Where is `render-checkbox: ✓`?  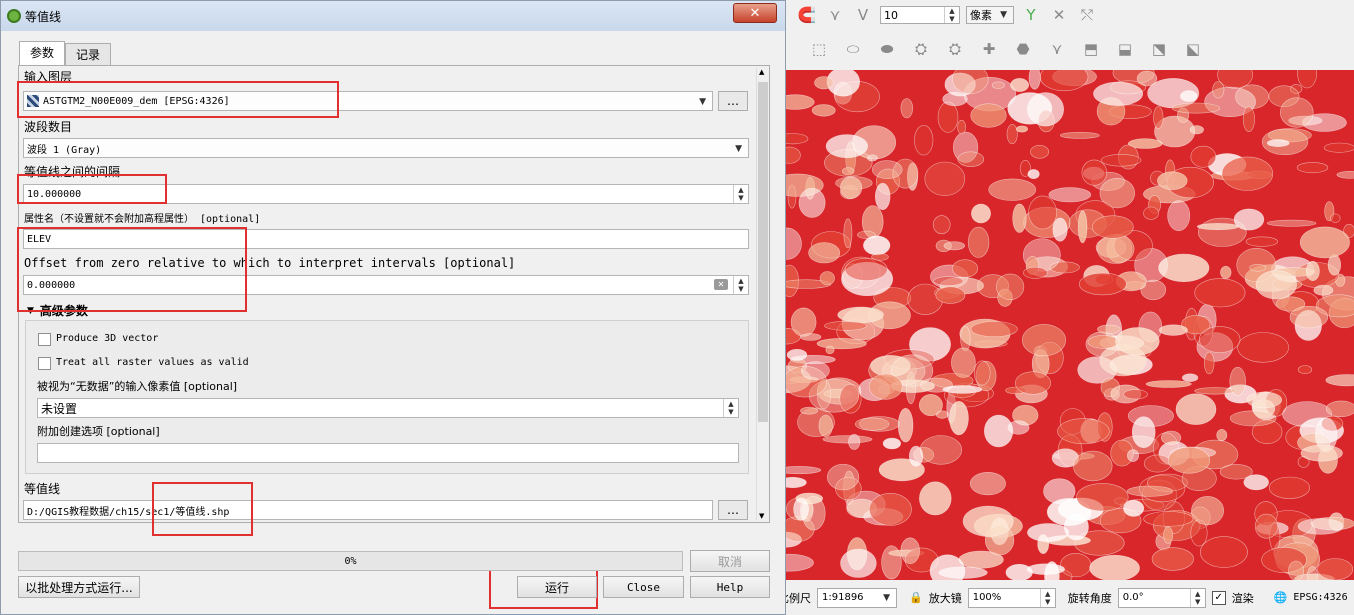
render-checkbox: ✓ is located at coordinates (1218, 597).